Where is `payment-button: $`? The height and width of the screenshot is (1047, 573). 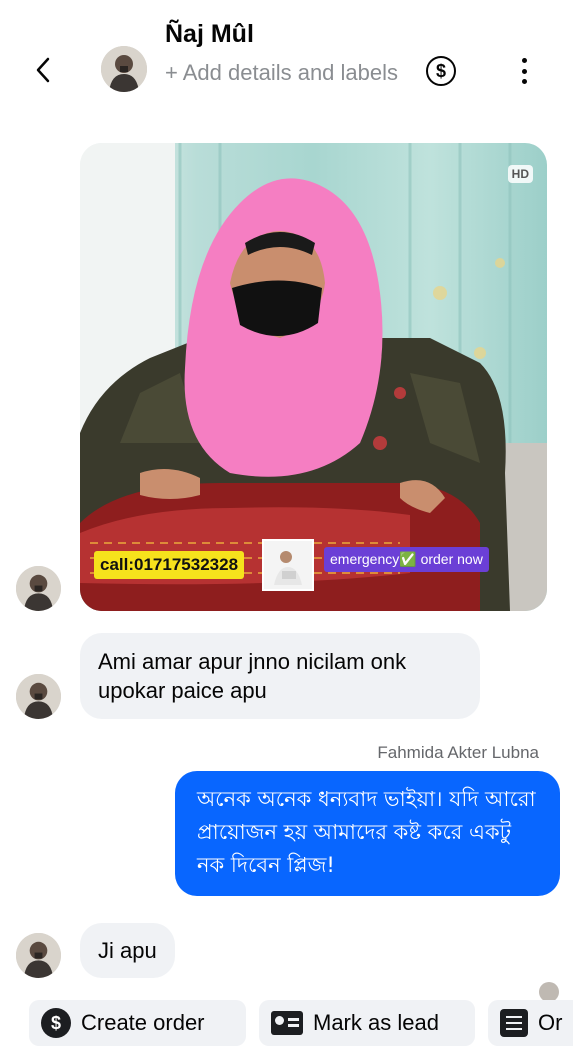 payment-button: $ is located at coordinates (441, 71).